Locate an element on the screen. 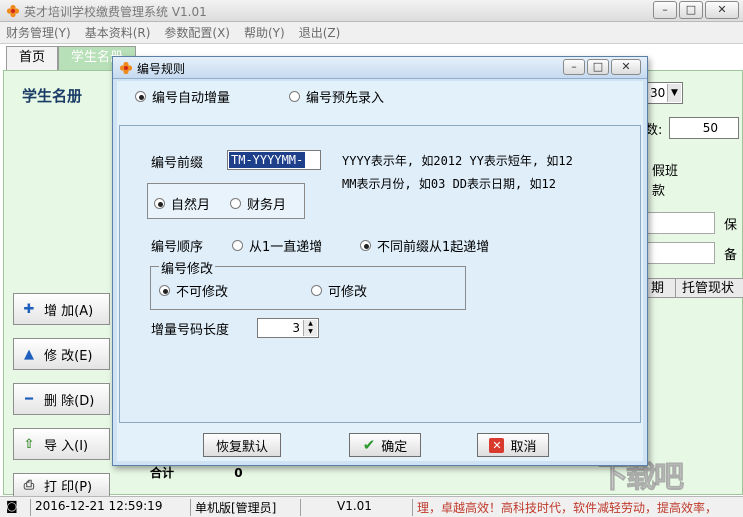 This screenshot has height=517, width=743. dialog-minimize-button: – is located at coordinates (574, 67).